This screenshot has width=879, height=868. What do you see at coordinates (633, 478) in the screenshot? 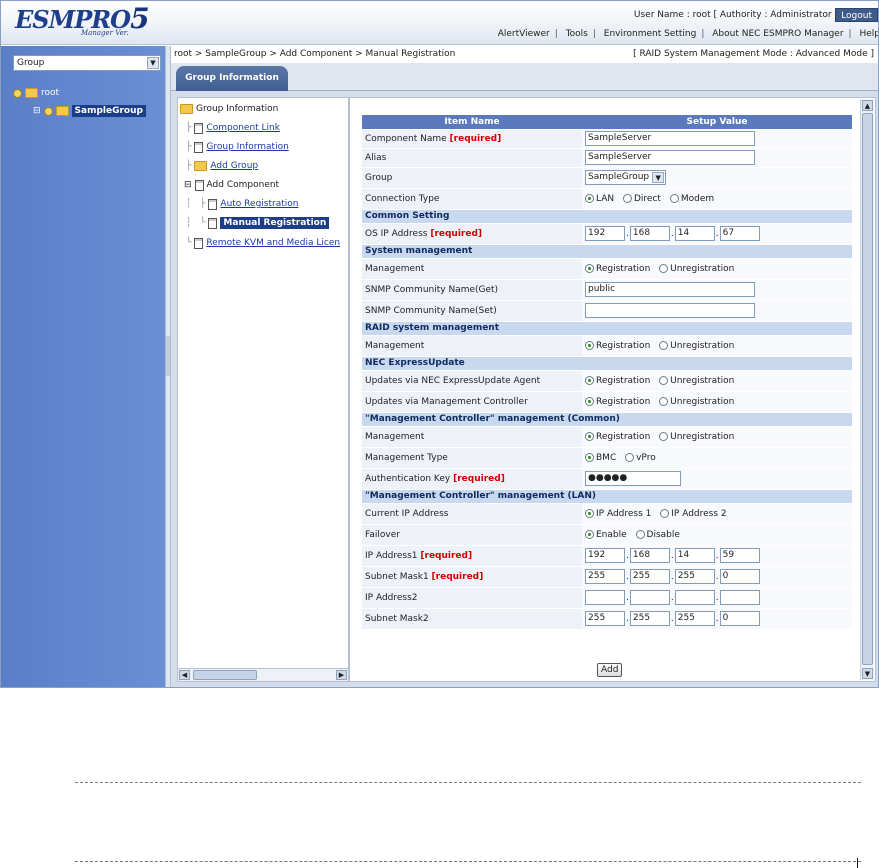
I see `authentication-key-input: ●●●●●` at bounding box center [633, 478].